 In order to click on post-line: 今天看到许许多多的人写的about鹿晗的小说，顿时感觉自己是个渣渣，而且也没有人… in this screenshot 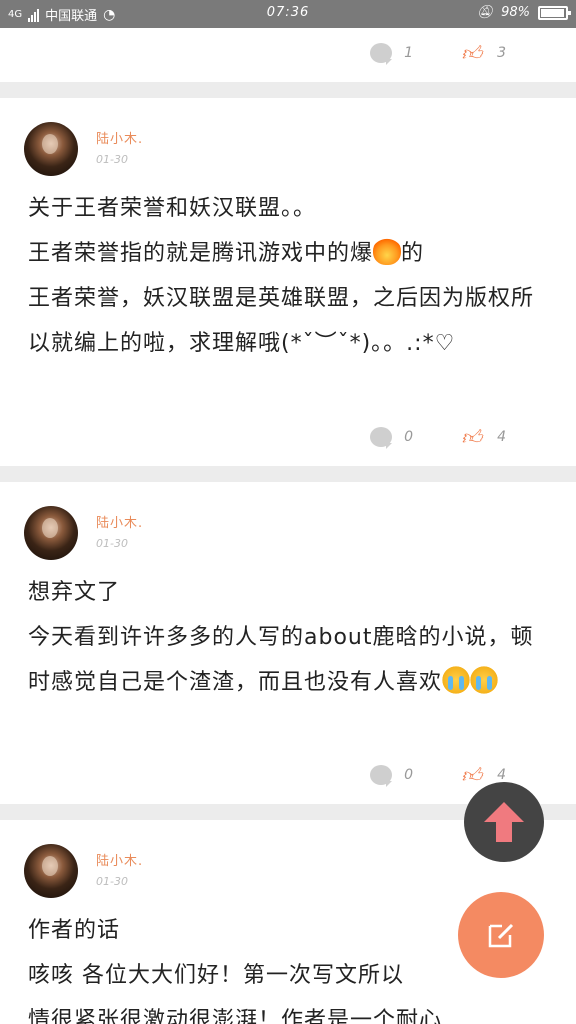, I will do `click(281, 660)`.